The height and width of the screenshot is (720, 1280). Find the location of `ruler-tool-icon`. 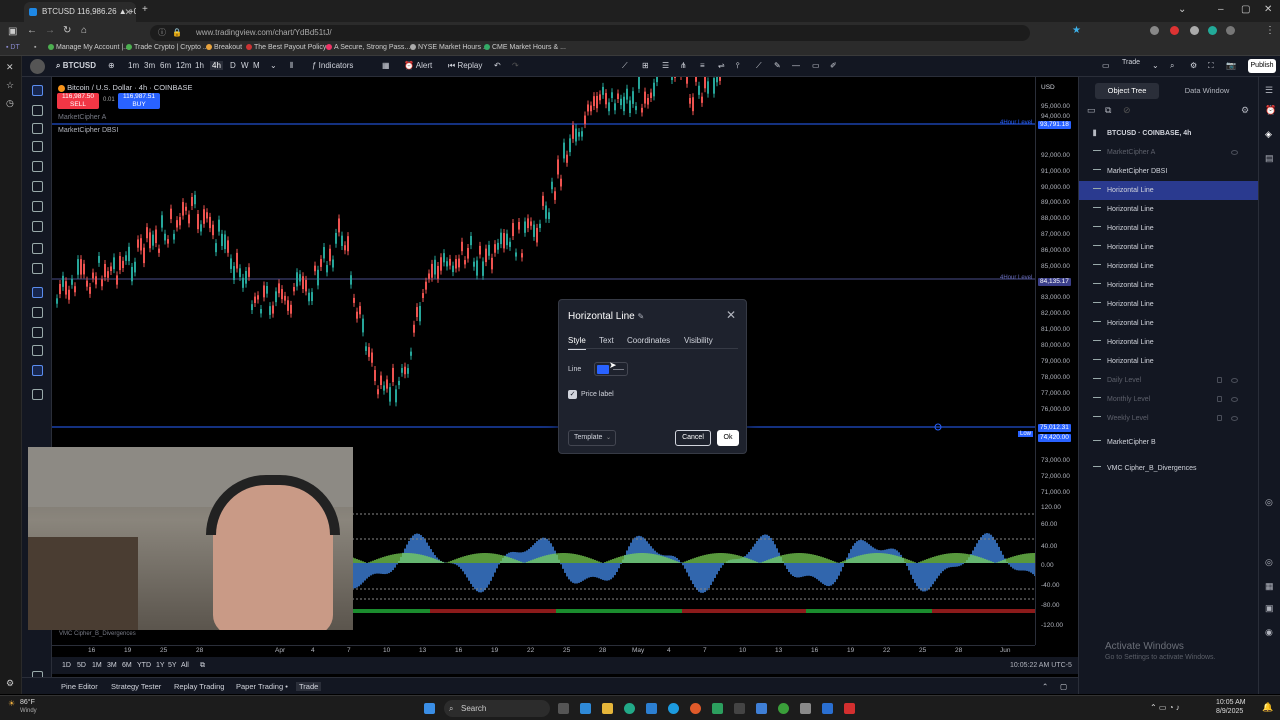

ruler-tool-icon is located at coordinates (37, 248).